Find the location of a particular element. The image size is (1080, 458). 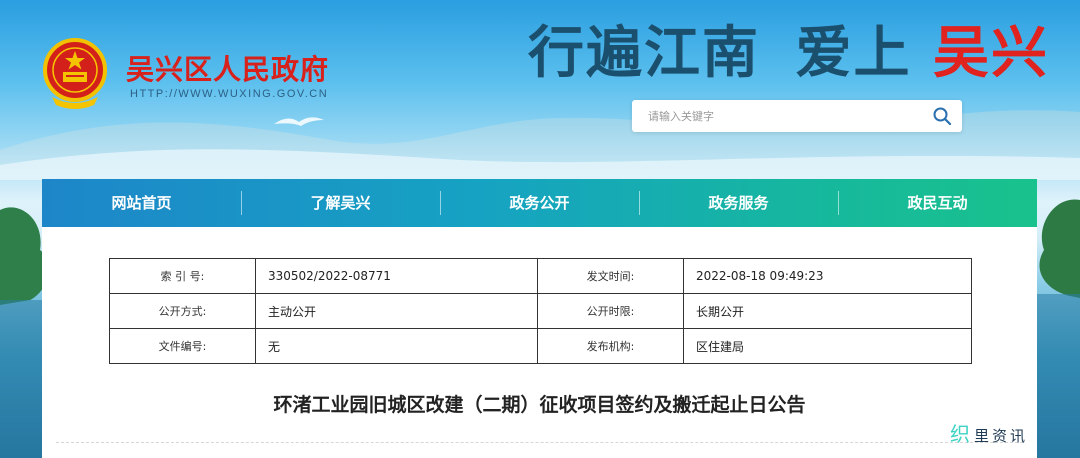

table-row: 文件编号: 无 发布机构: 区住建局 is located at coordinates (540, 346).